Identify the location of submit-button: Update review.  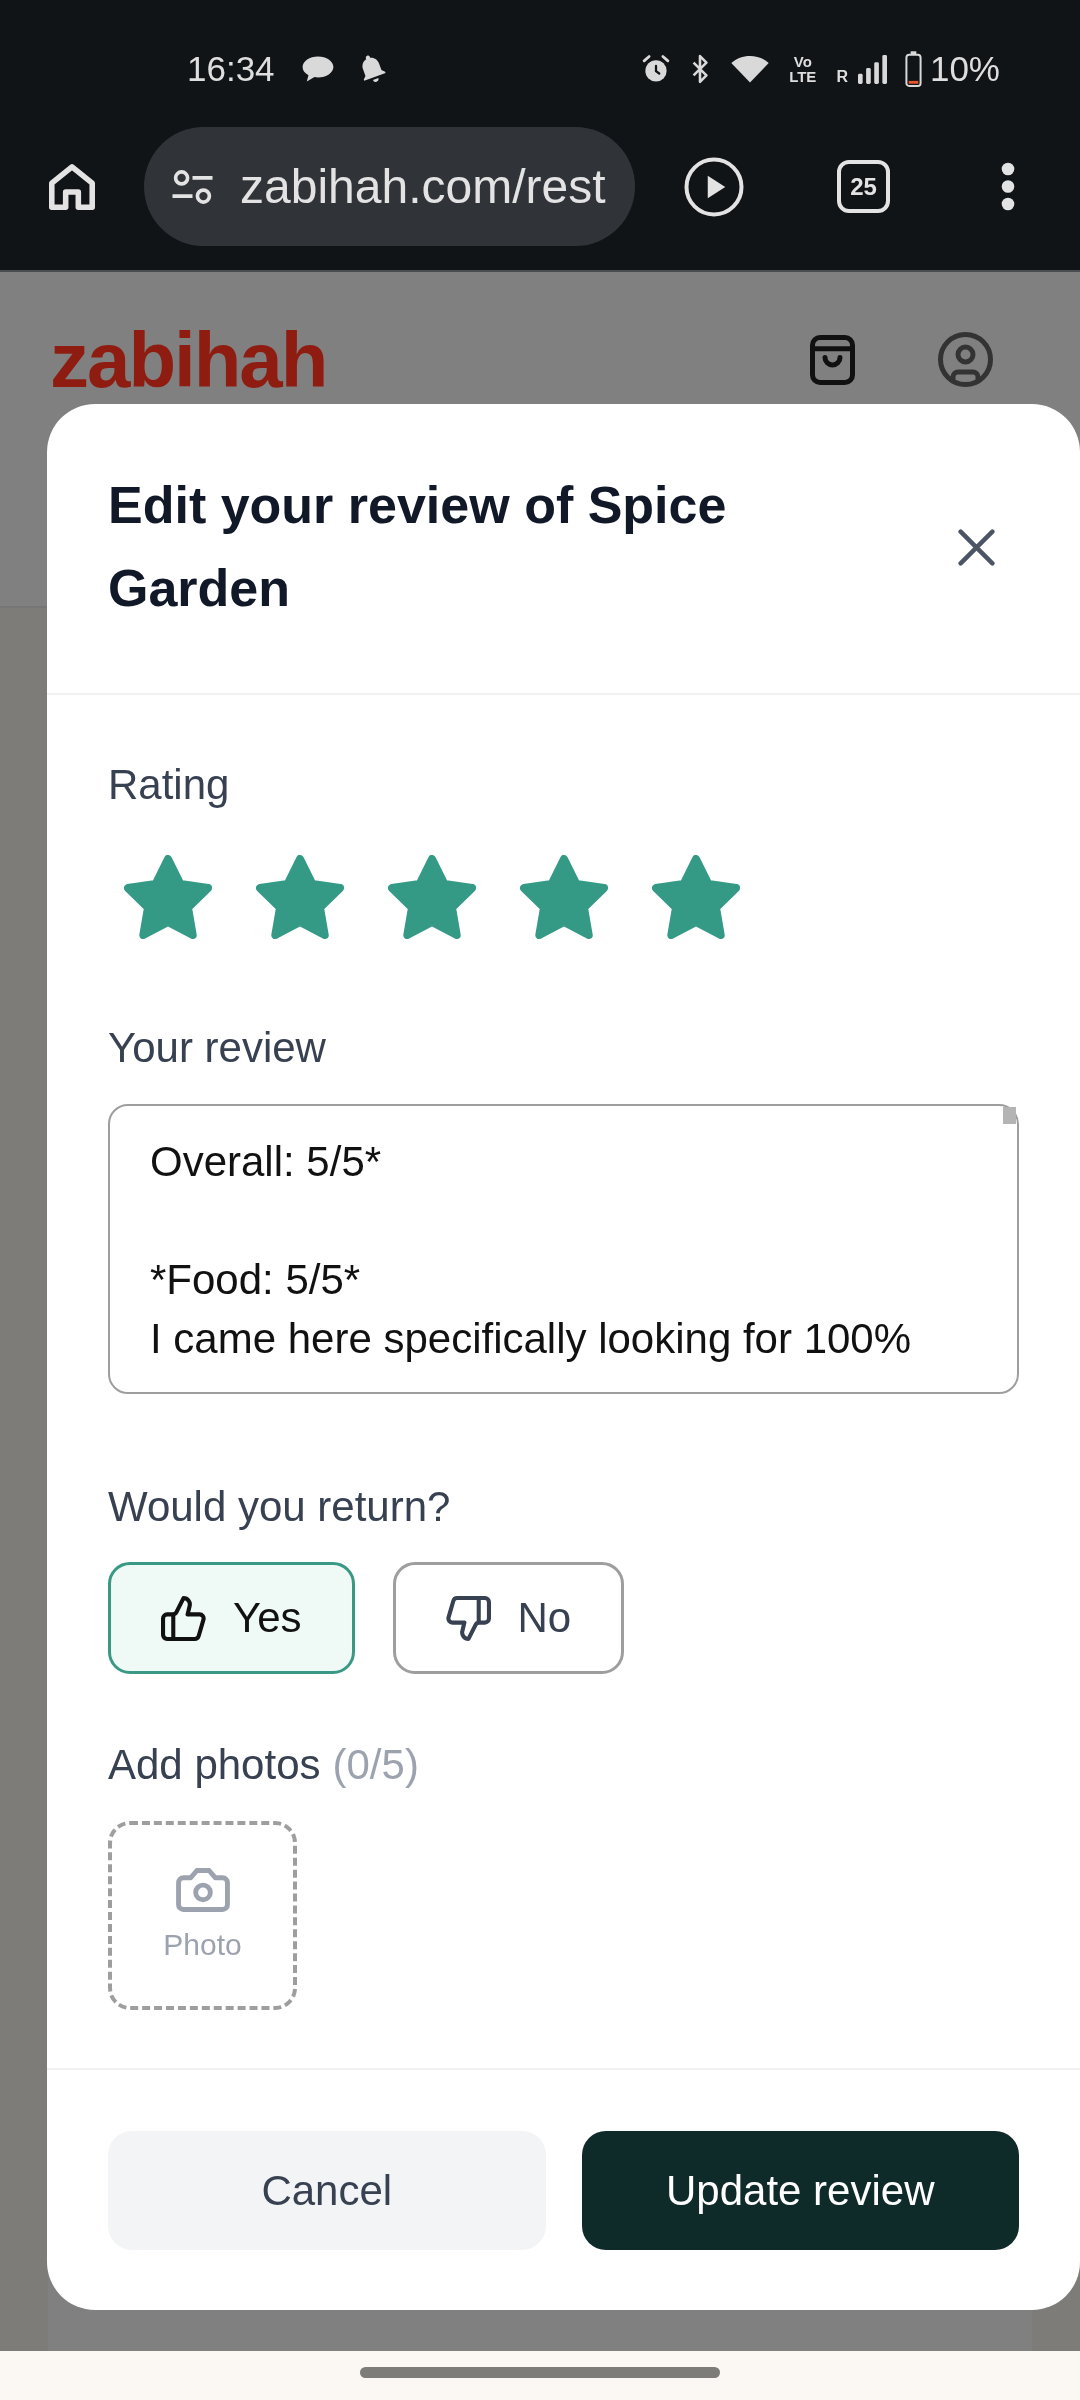
(800, 2190).